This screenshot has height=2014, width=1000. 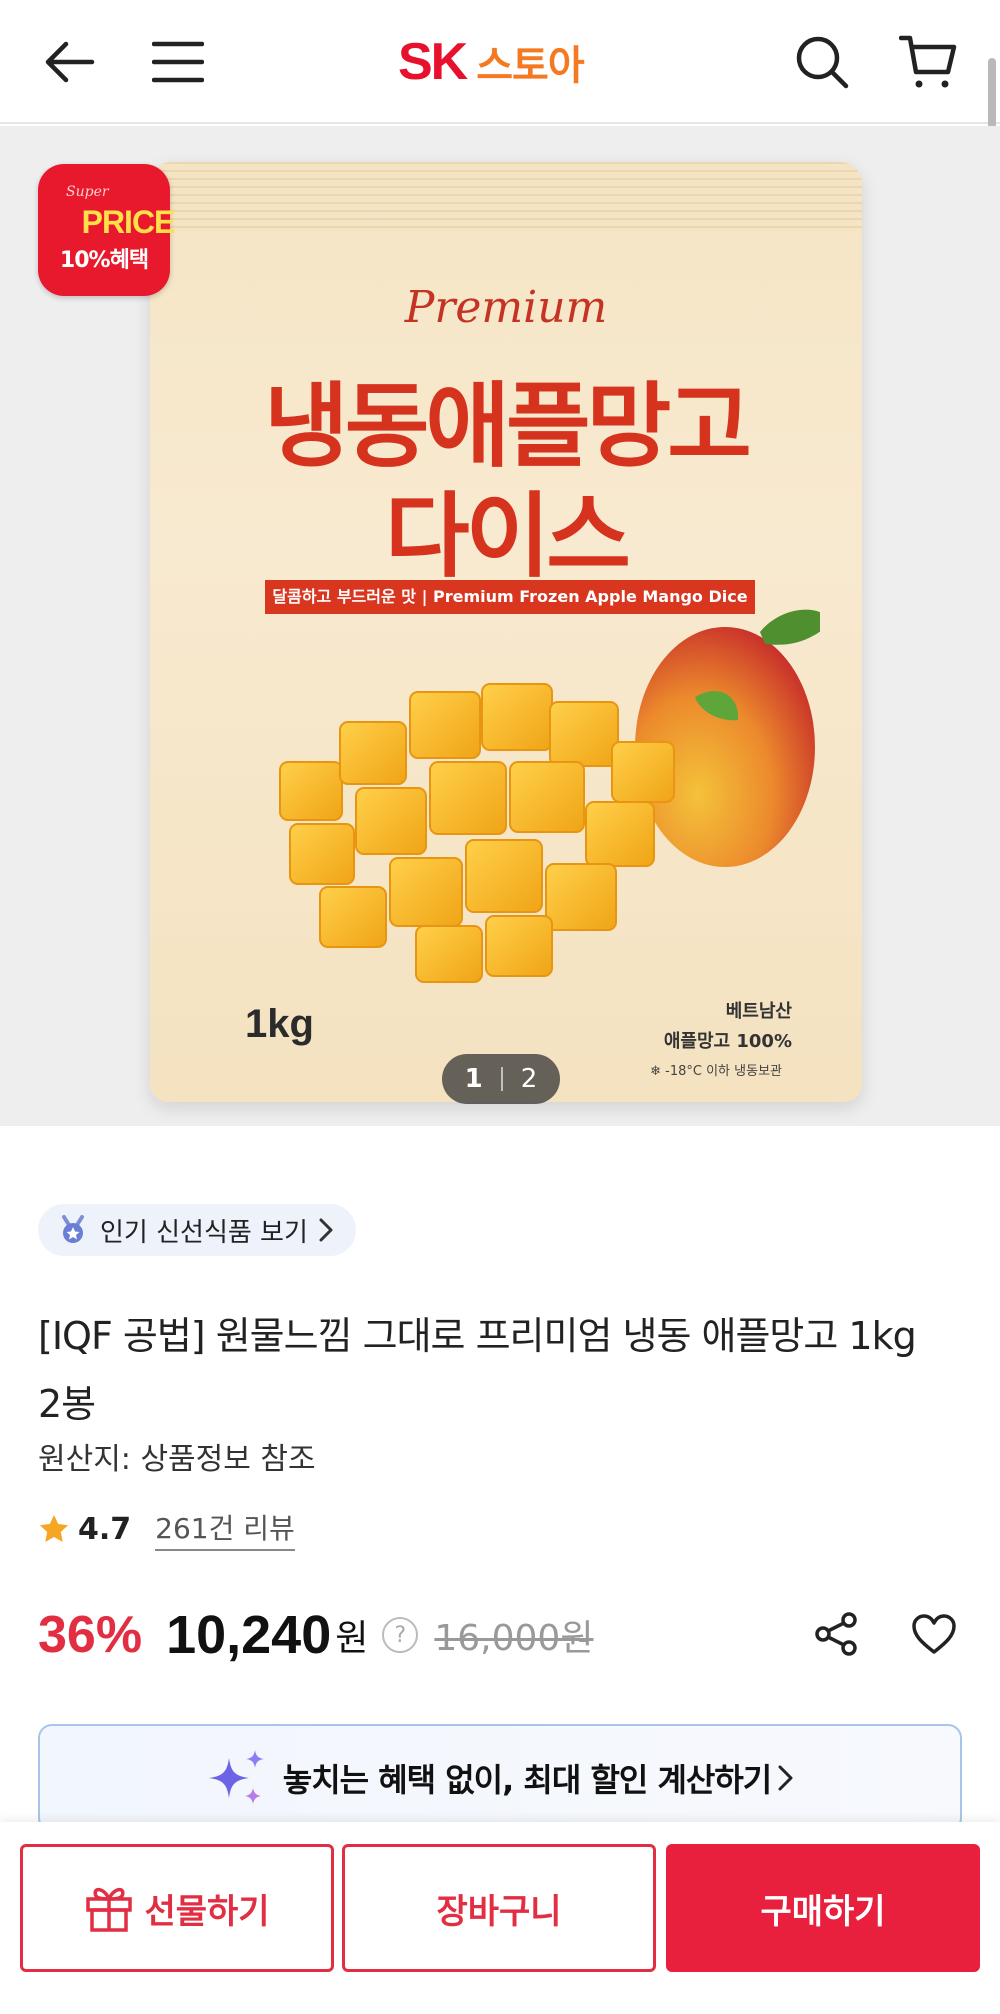 I want to click on gift-button-label: 선물하기, so click(x=207, y=1911).